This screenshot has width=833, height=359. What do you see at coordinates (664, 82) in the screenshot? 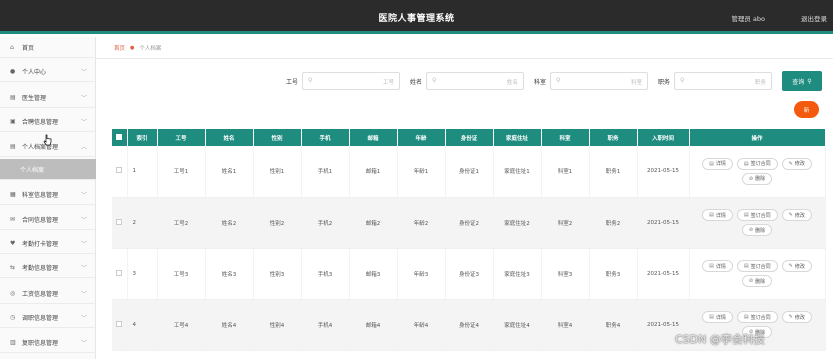
I see `filter-label: 职务` at bounding box center [664, 82].